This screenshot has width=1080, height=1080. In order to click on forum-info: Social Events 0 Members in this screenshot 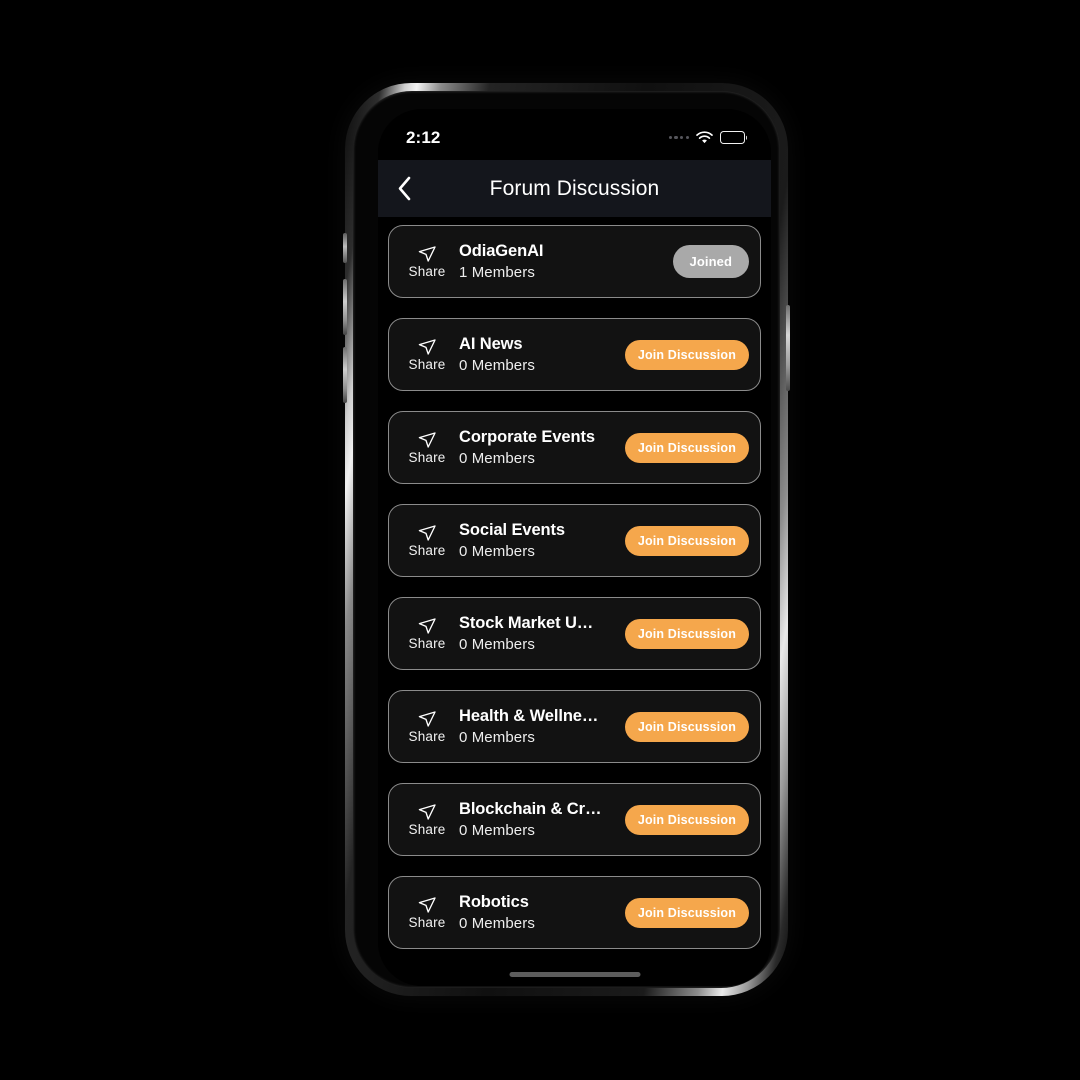, I will do `click(542, 540)`.